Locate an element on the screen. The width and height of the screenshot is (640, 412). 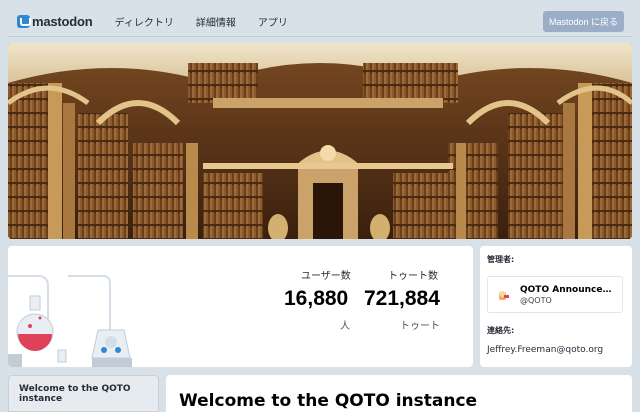
mastodon-logo: mastodon is located at coordinates (55, 21).